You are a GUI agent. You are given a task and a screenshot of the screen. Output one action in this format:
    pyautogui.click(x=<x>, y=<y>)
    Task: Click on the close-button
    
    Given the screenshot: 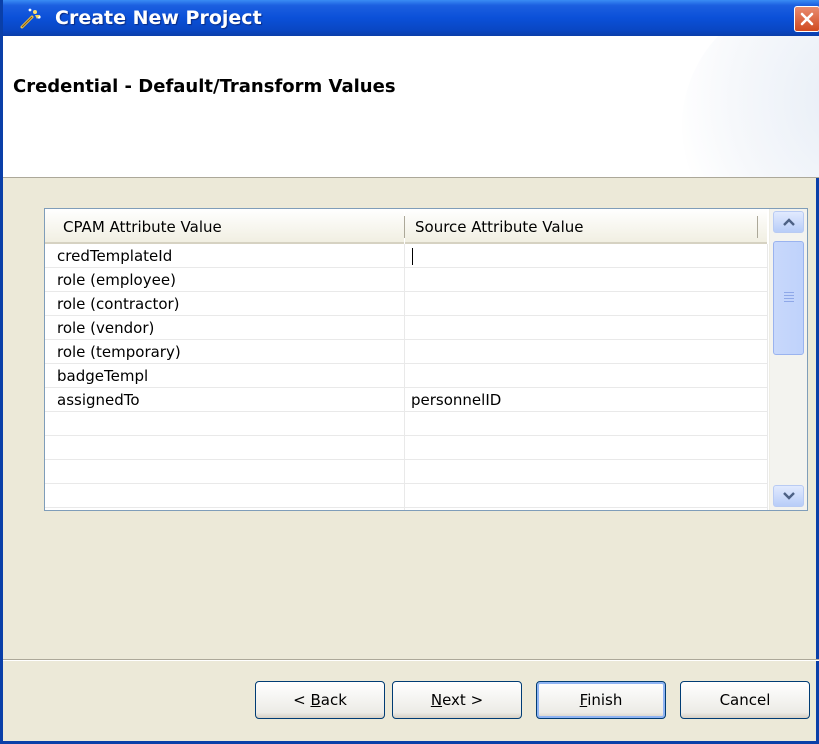 What is the action you would take?
    pyautogui.click(x=806, y=19)
    